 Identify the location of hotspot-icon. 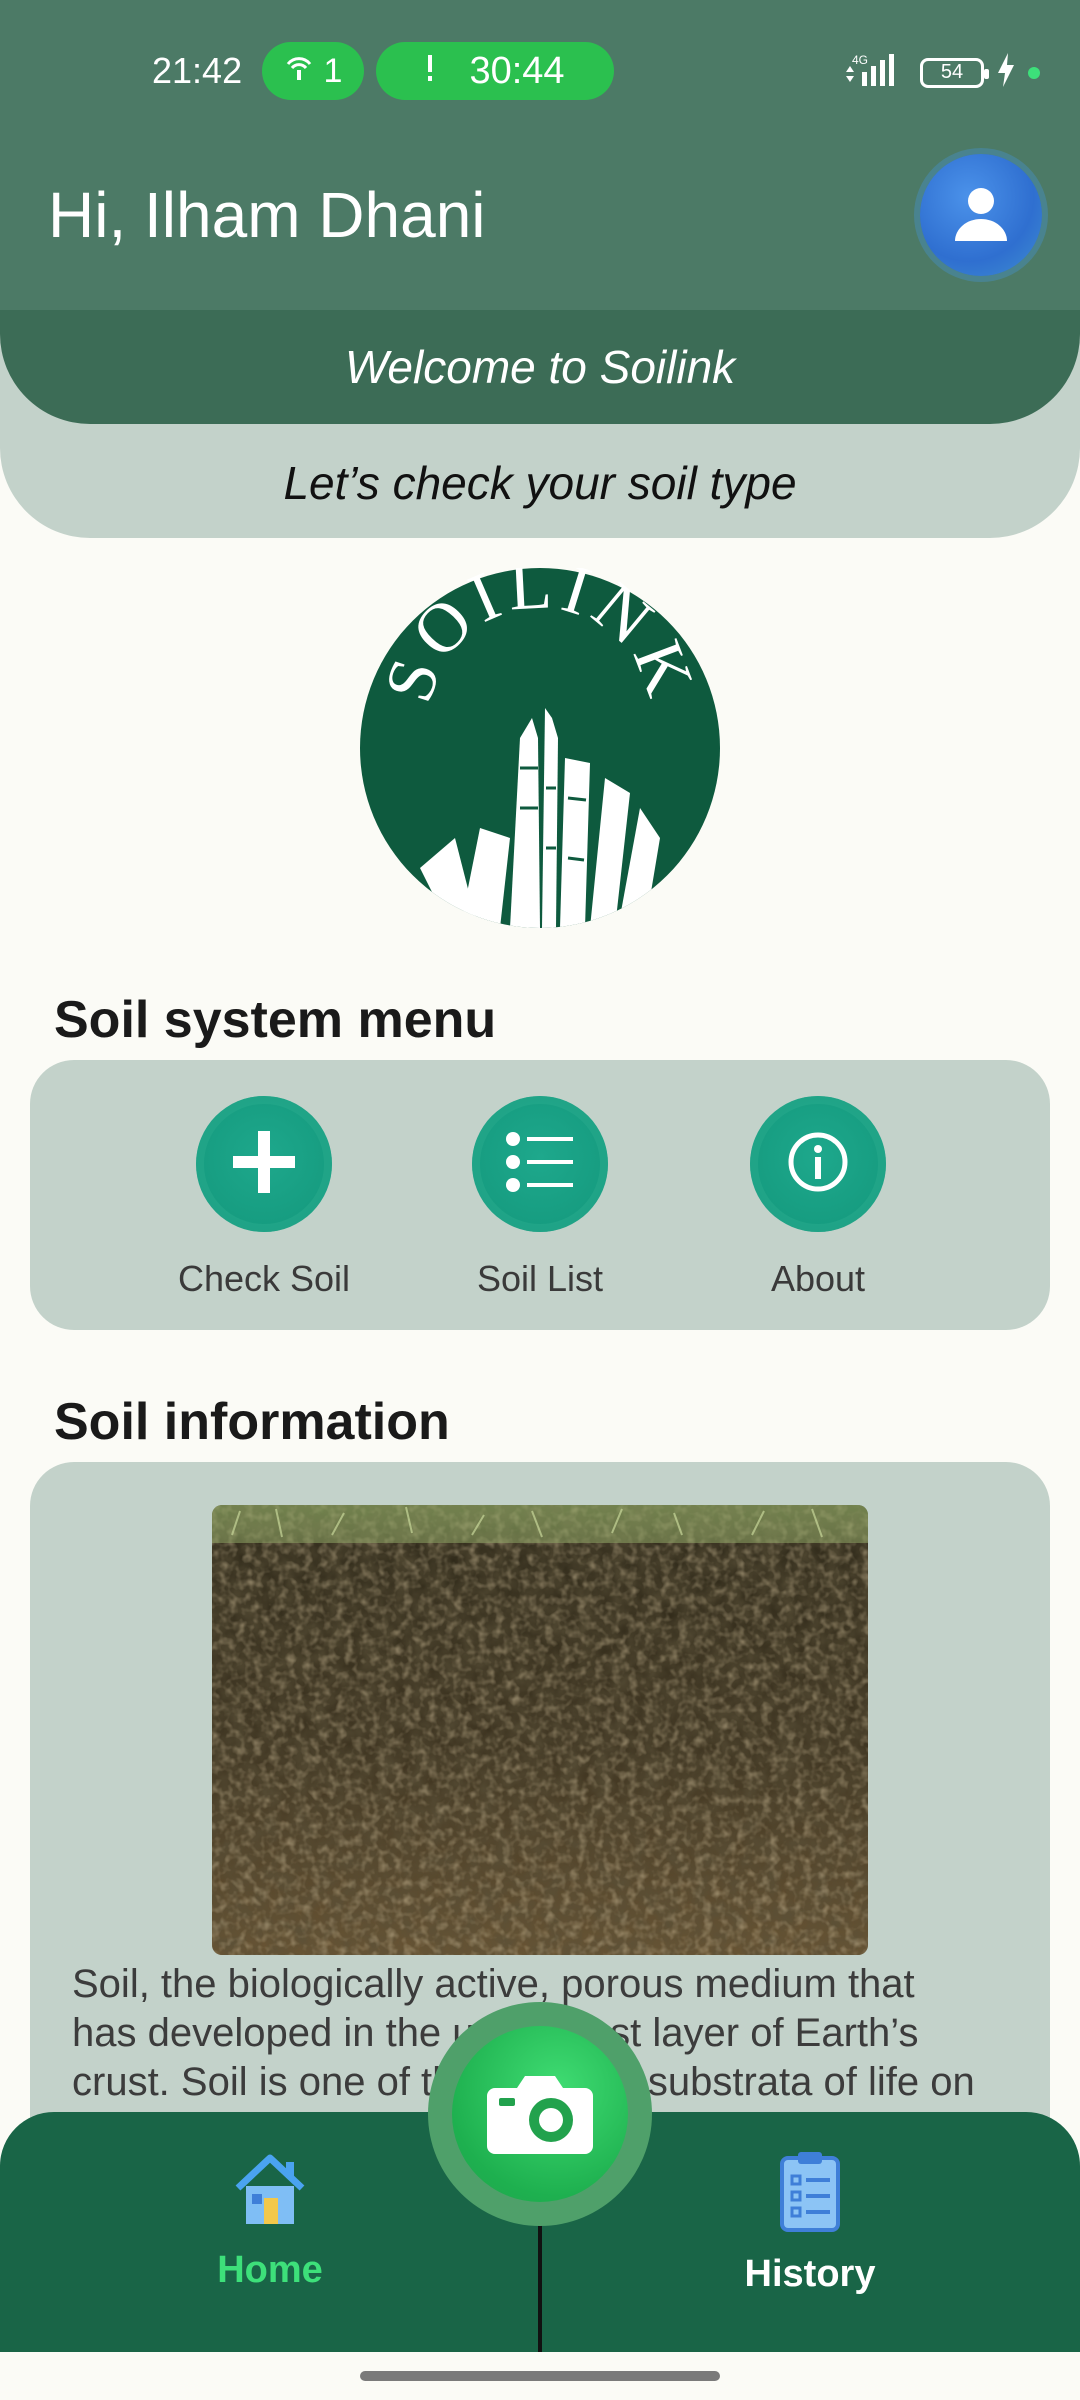
(299, 71).